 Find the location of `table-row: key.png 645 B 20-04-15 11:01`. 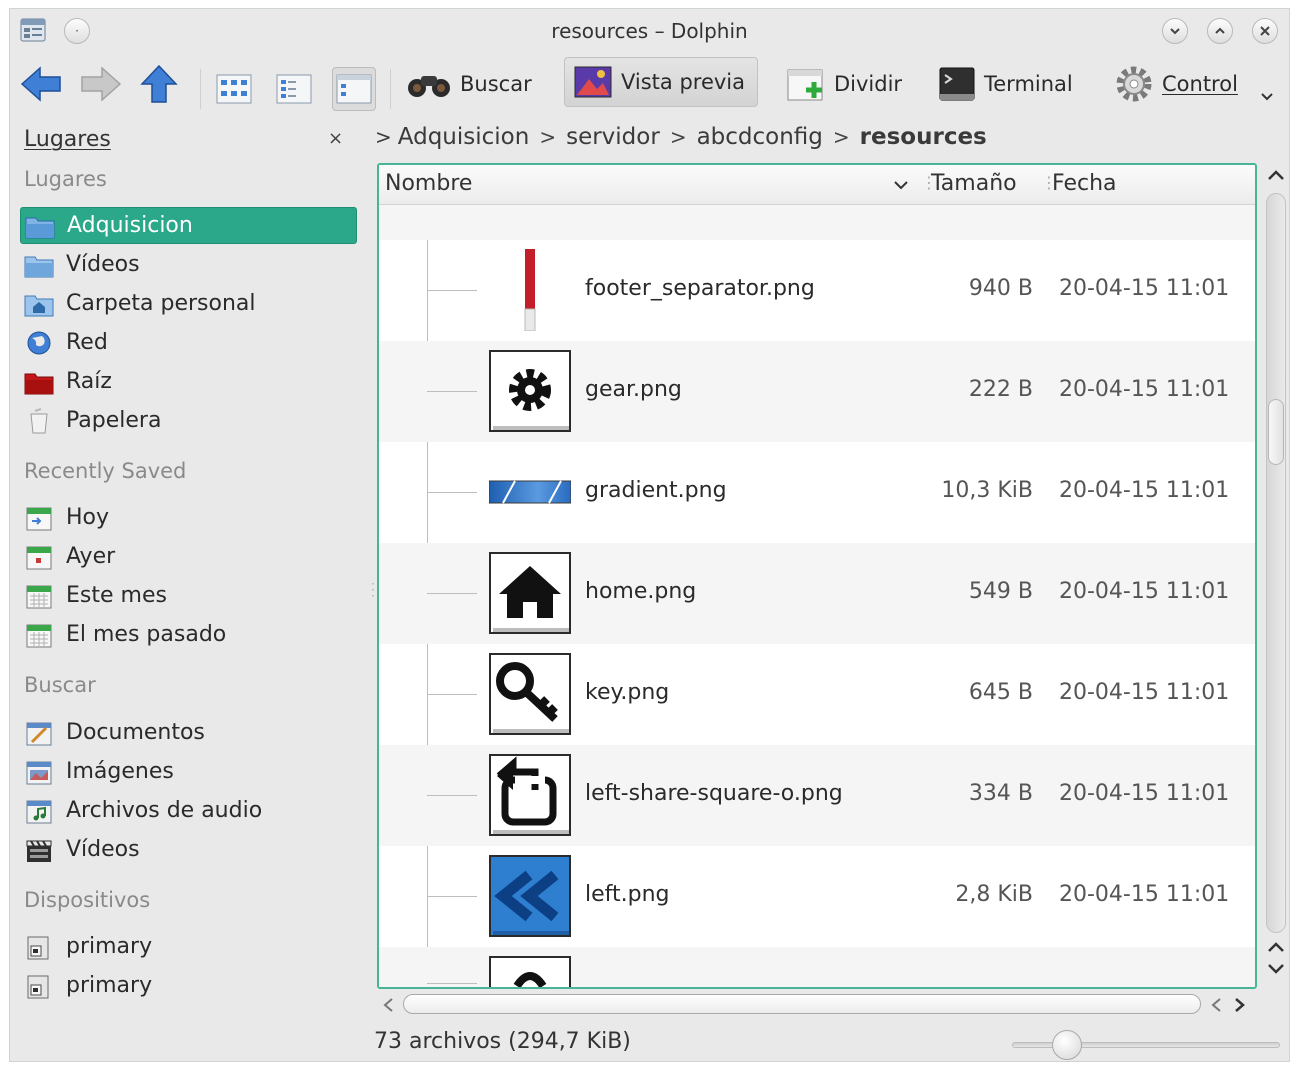

table-row: key.png 645 B 20-04-15 11:01 is located at coordinates (817, 694).